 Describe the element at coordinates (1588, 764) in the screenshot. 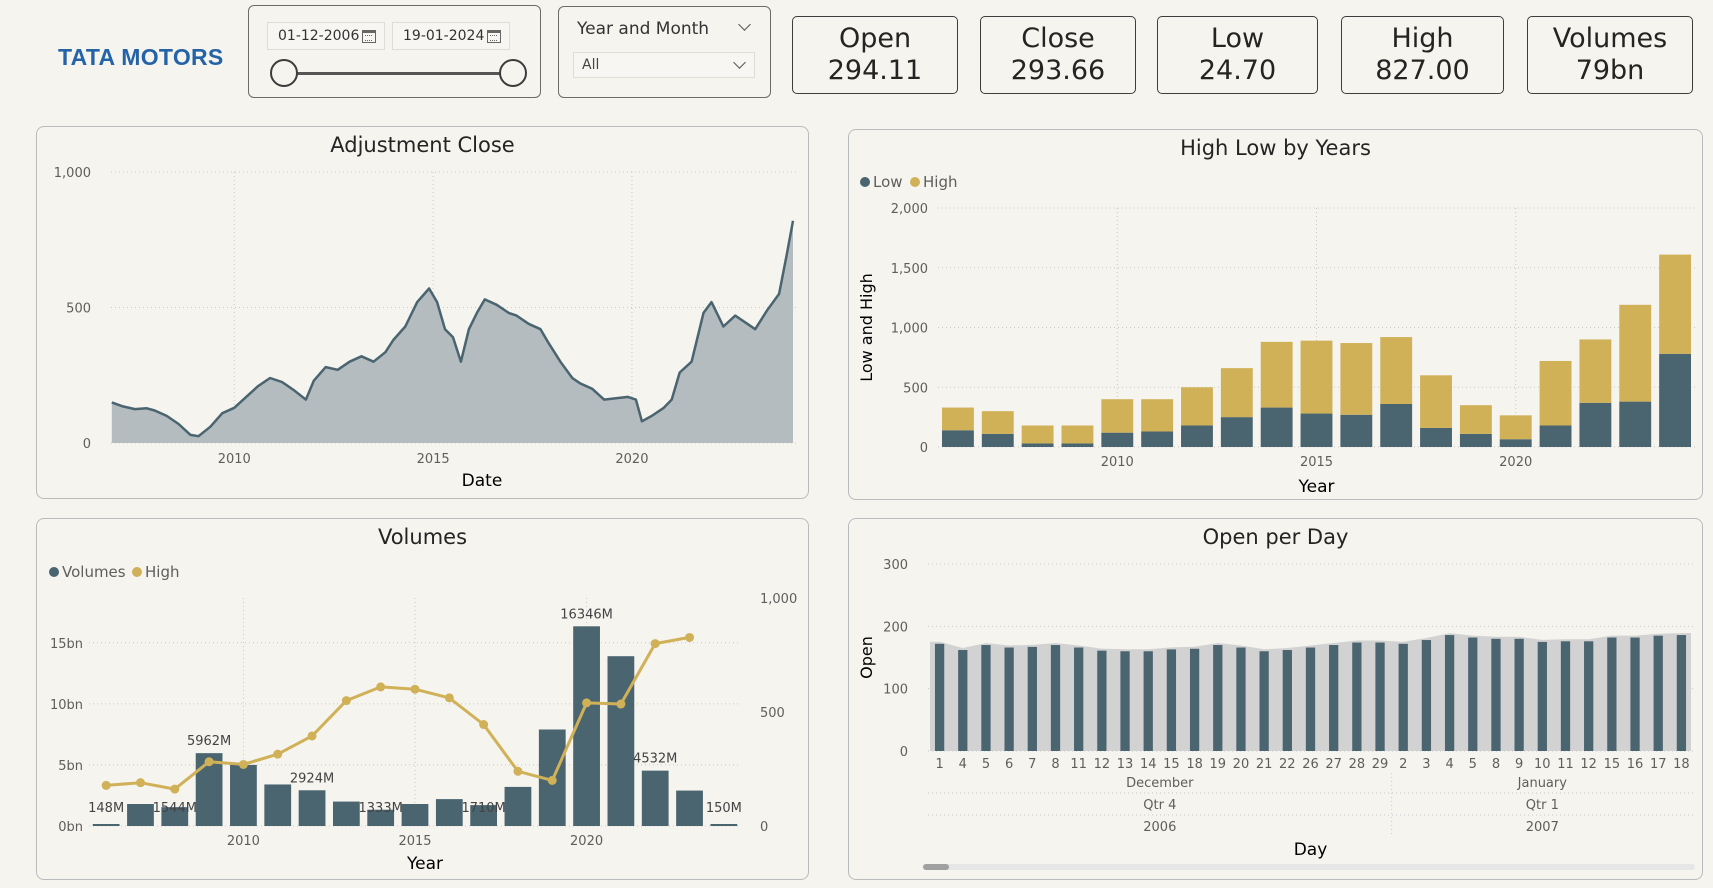

I see `x-tick-label: 12` at that location.